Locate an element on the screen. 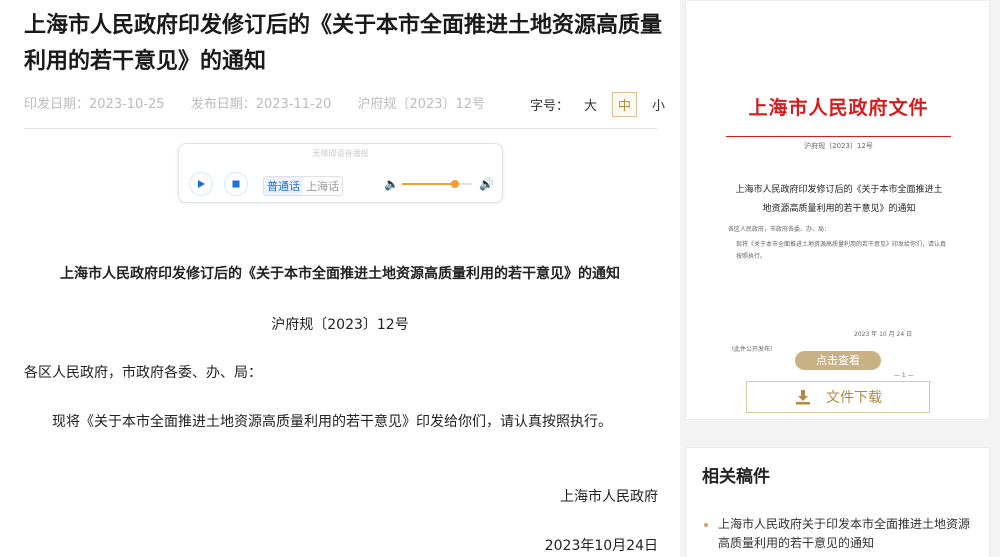  font-size-small-button: 小 is located at coordinates (658, 104).